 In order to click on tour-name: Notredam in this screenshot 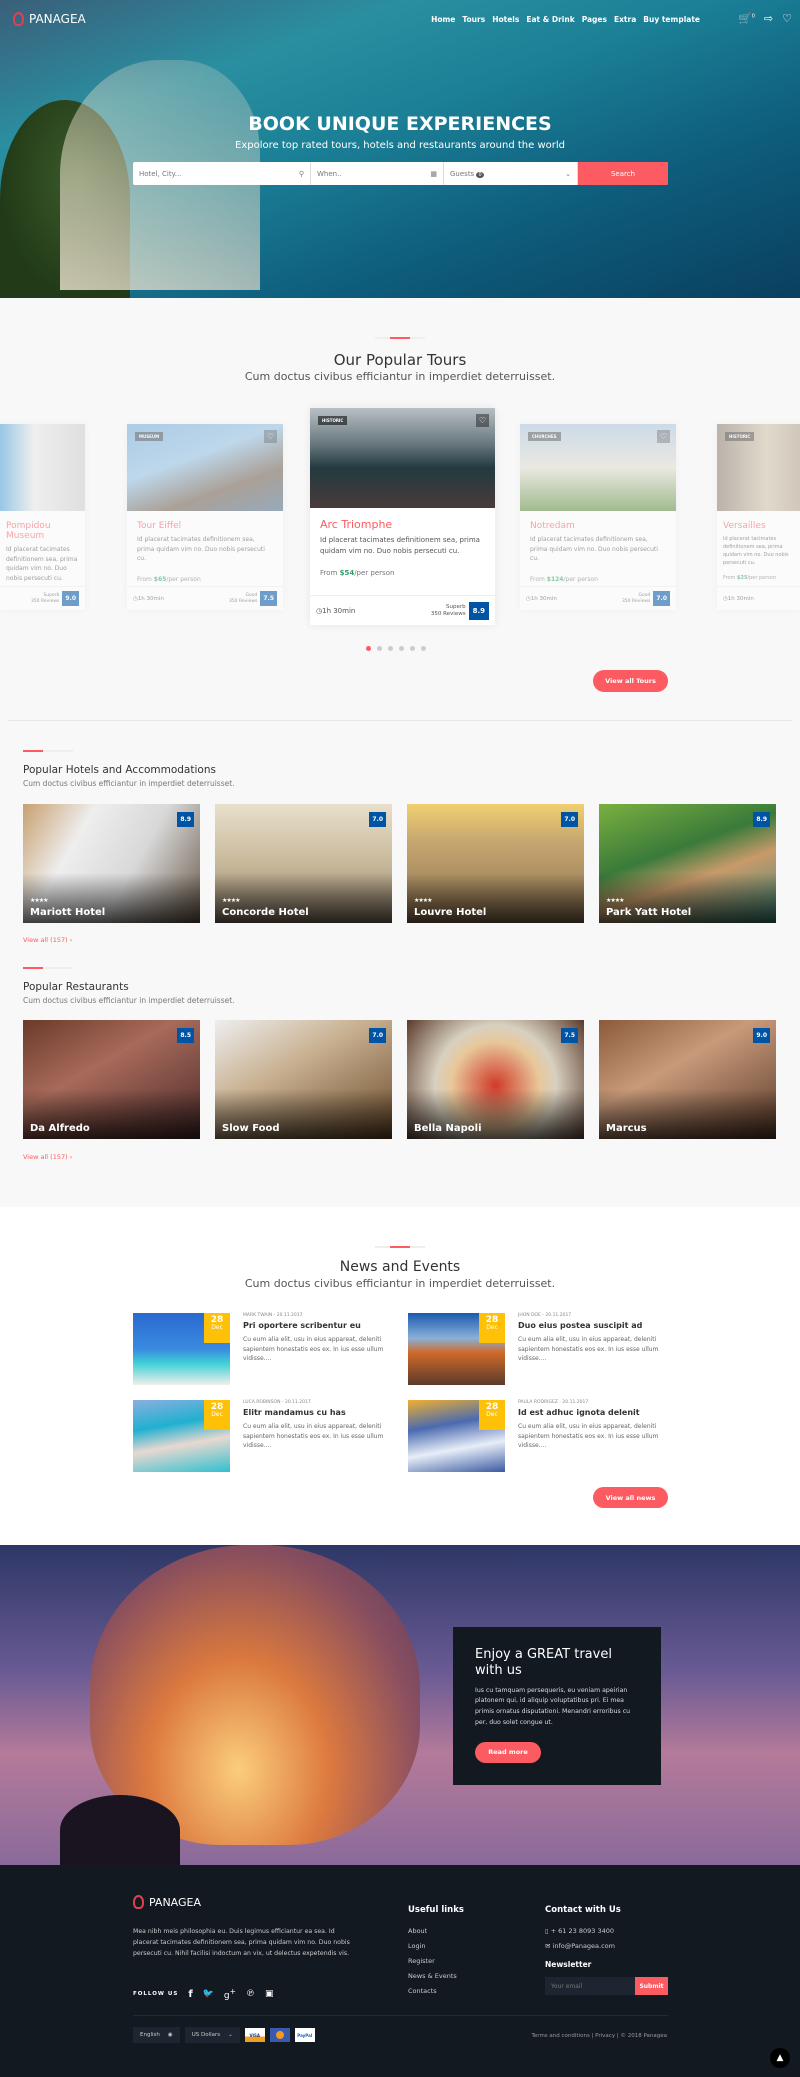, I will do `click(598, 526)`.